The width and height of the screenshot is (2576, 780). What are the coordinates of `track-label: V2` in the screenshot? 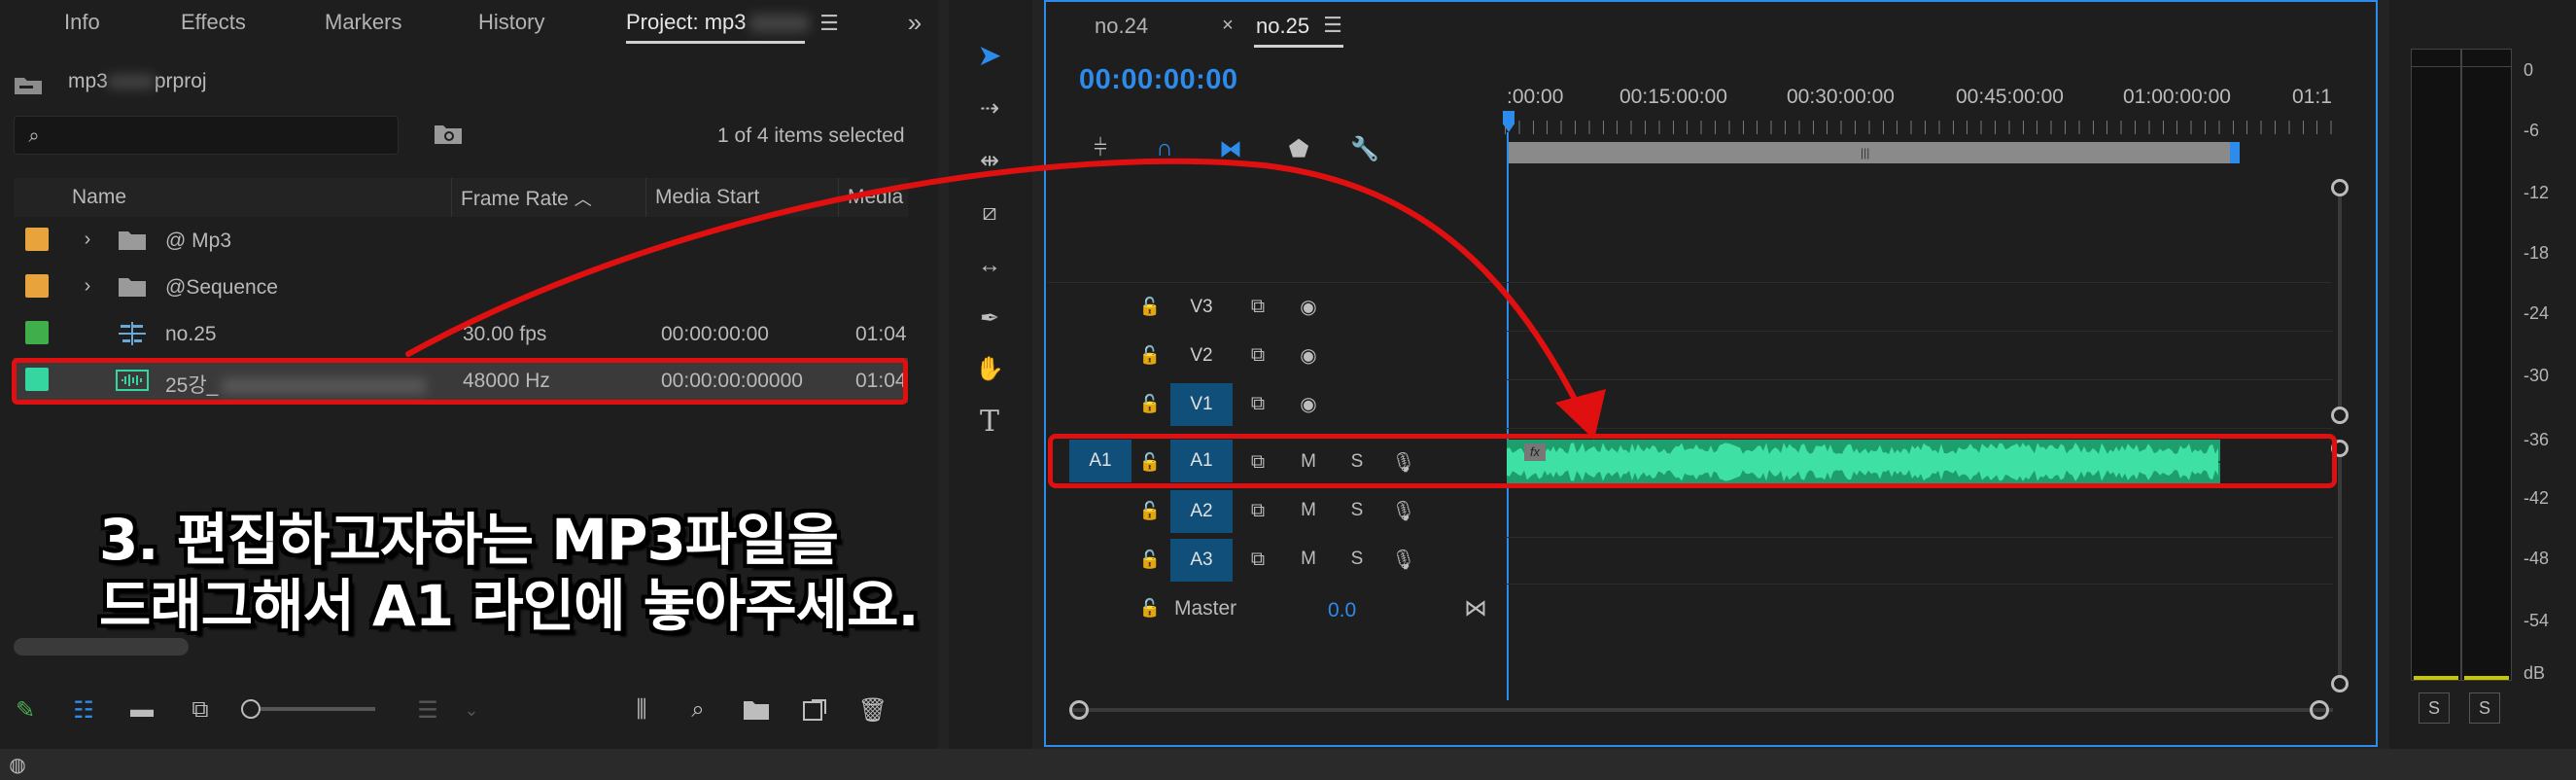 It's located at (1202, 356).